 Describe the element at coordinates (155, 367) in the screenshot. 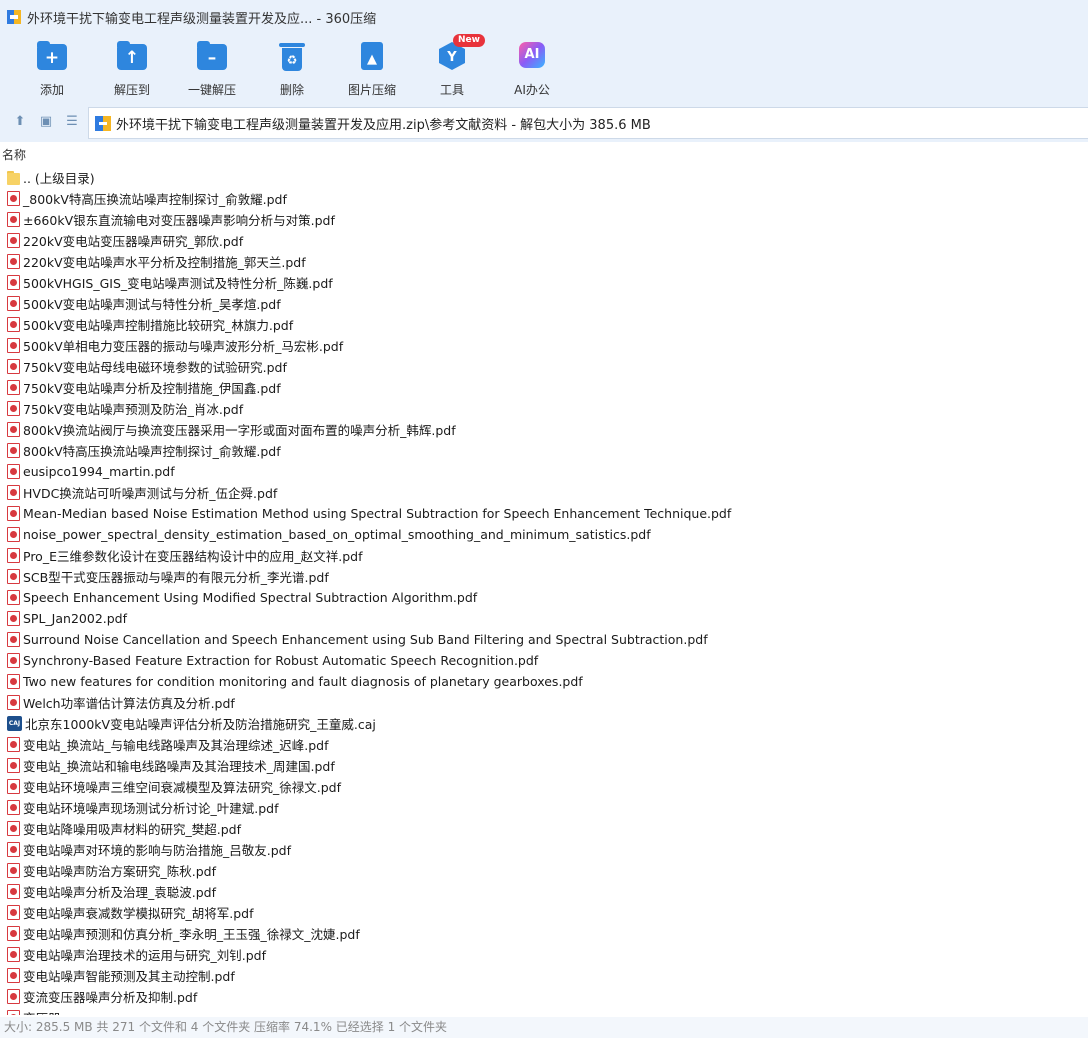

I see `file-name: 750kV变电站母线电磁环境参数的试验研究.pdf` at that location.